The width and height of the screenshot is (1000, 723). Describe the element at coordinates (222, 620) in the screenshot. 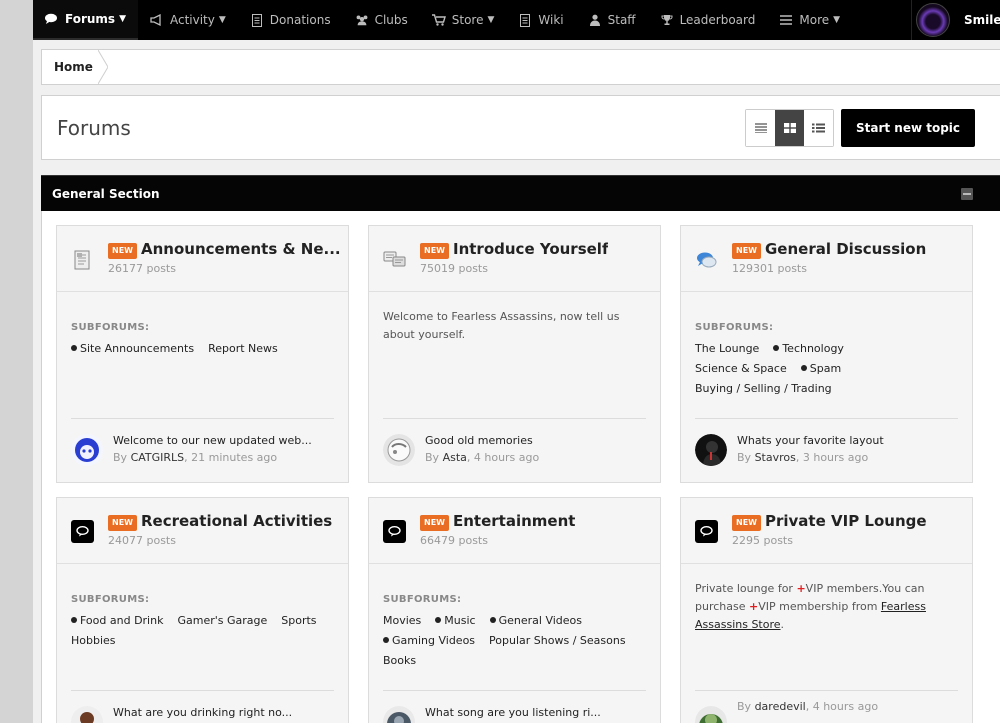

I see `subforum-link: Gamer's Garage` at that location.